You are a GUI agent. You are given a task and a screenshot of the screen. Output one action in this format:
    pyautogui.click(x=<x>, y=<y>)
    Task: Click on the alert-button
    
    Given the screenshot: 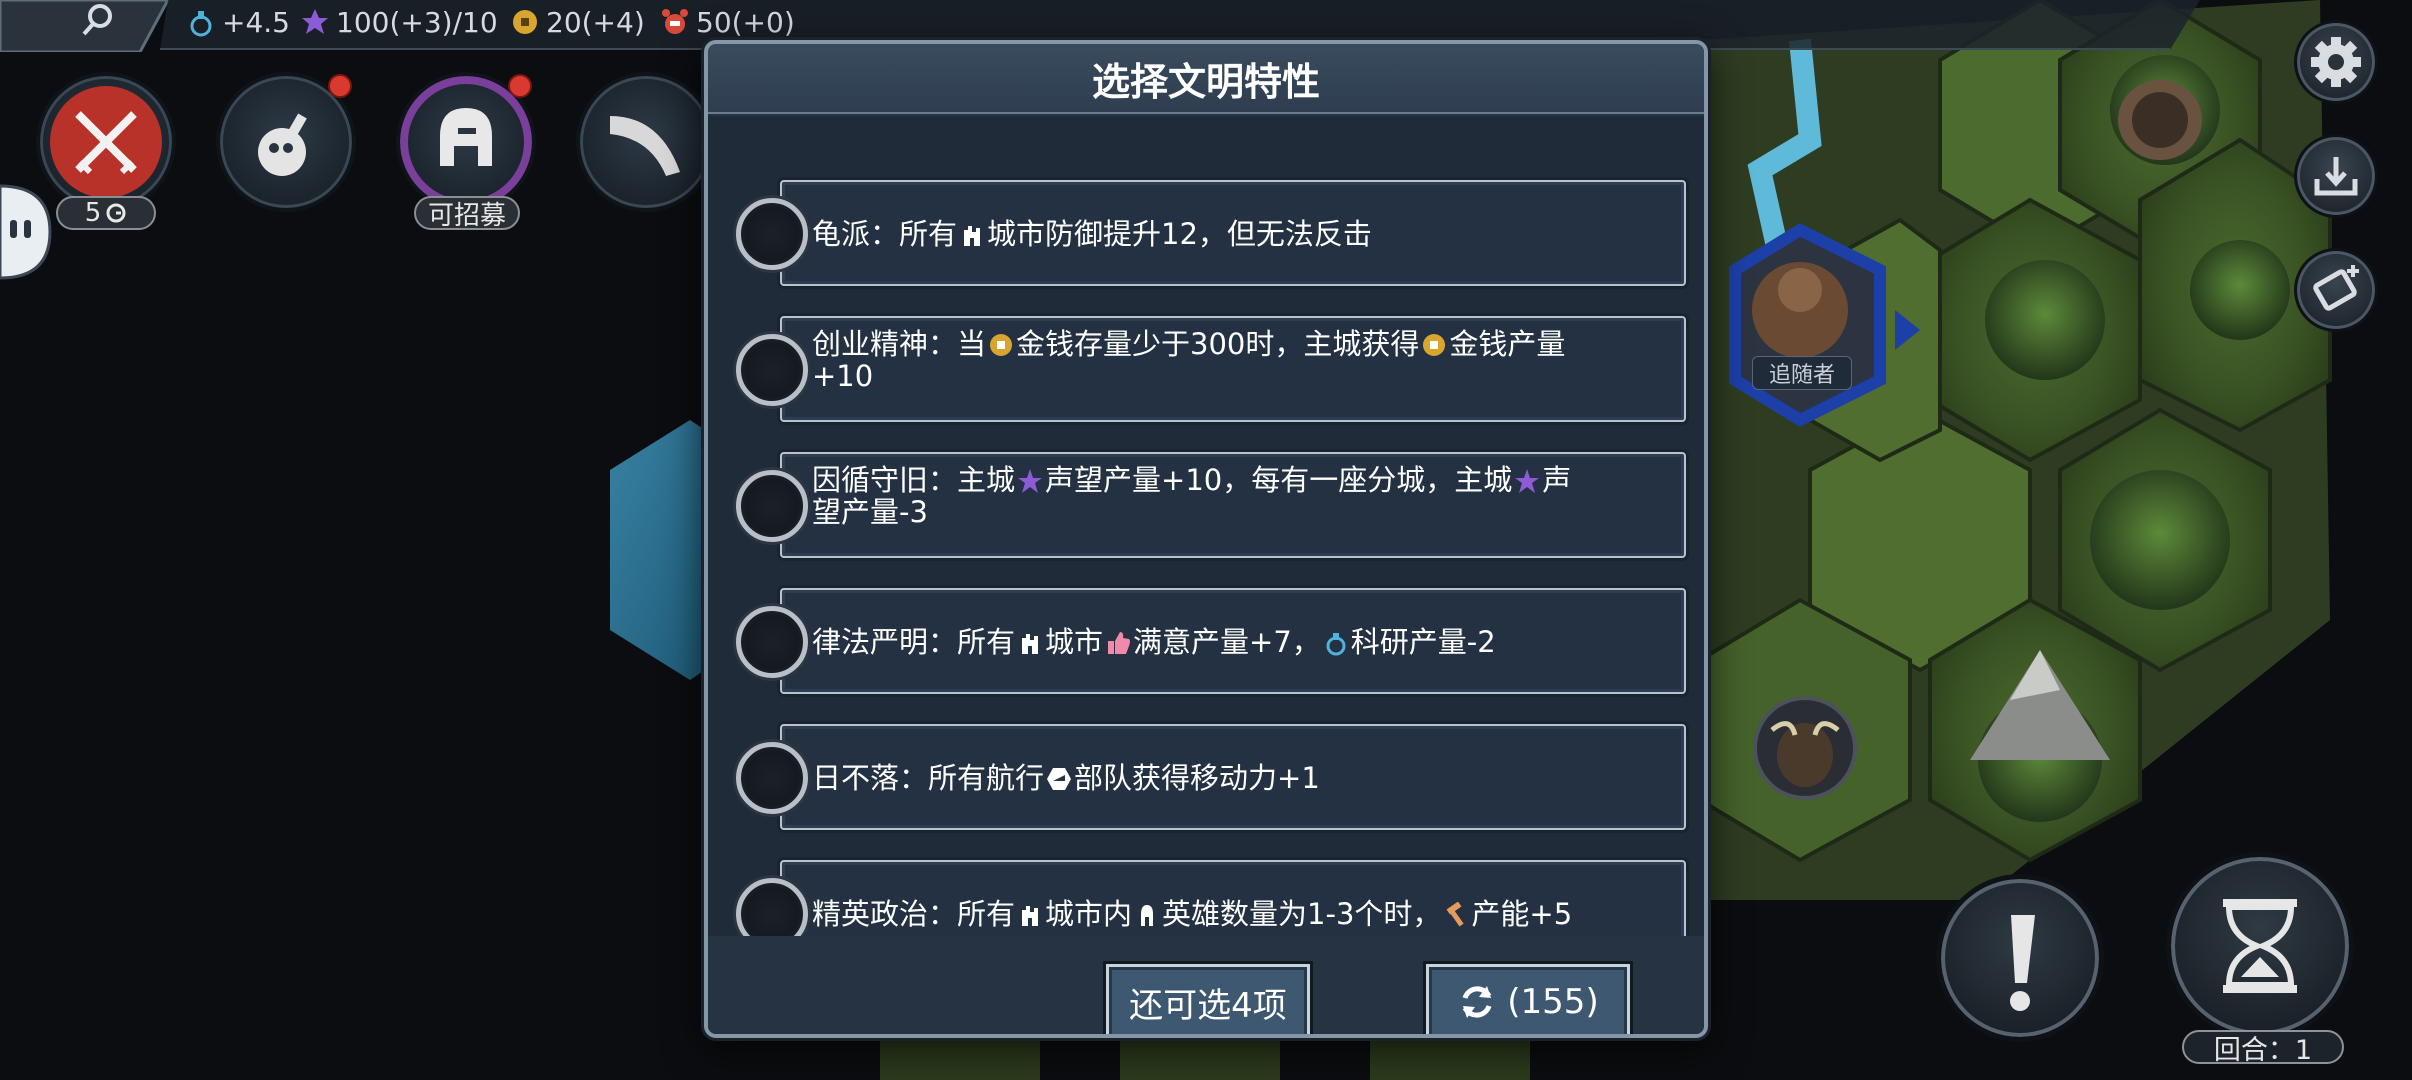 What is the action you would take?
    pyautogui.click(x=2020, y=958)
    